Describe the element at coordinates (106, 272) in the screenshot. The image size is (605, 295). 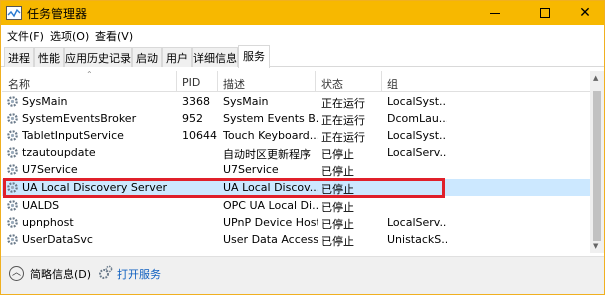
I see `services-icon` at that location.